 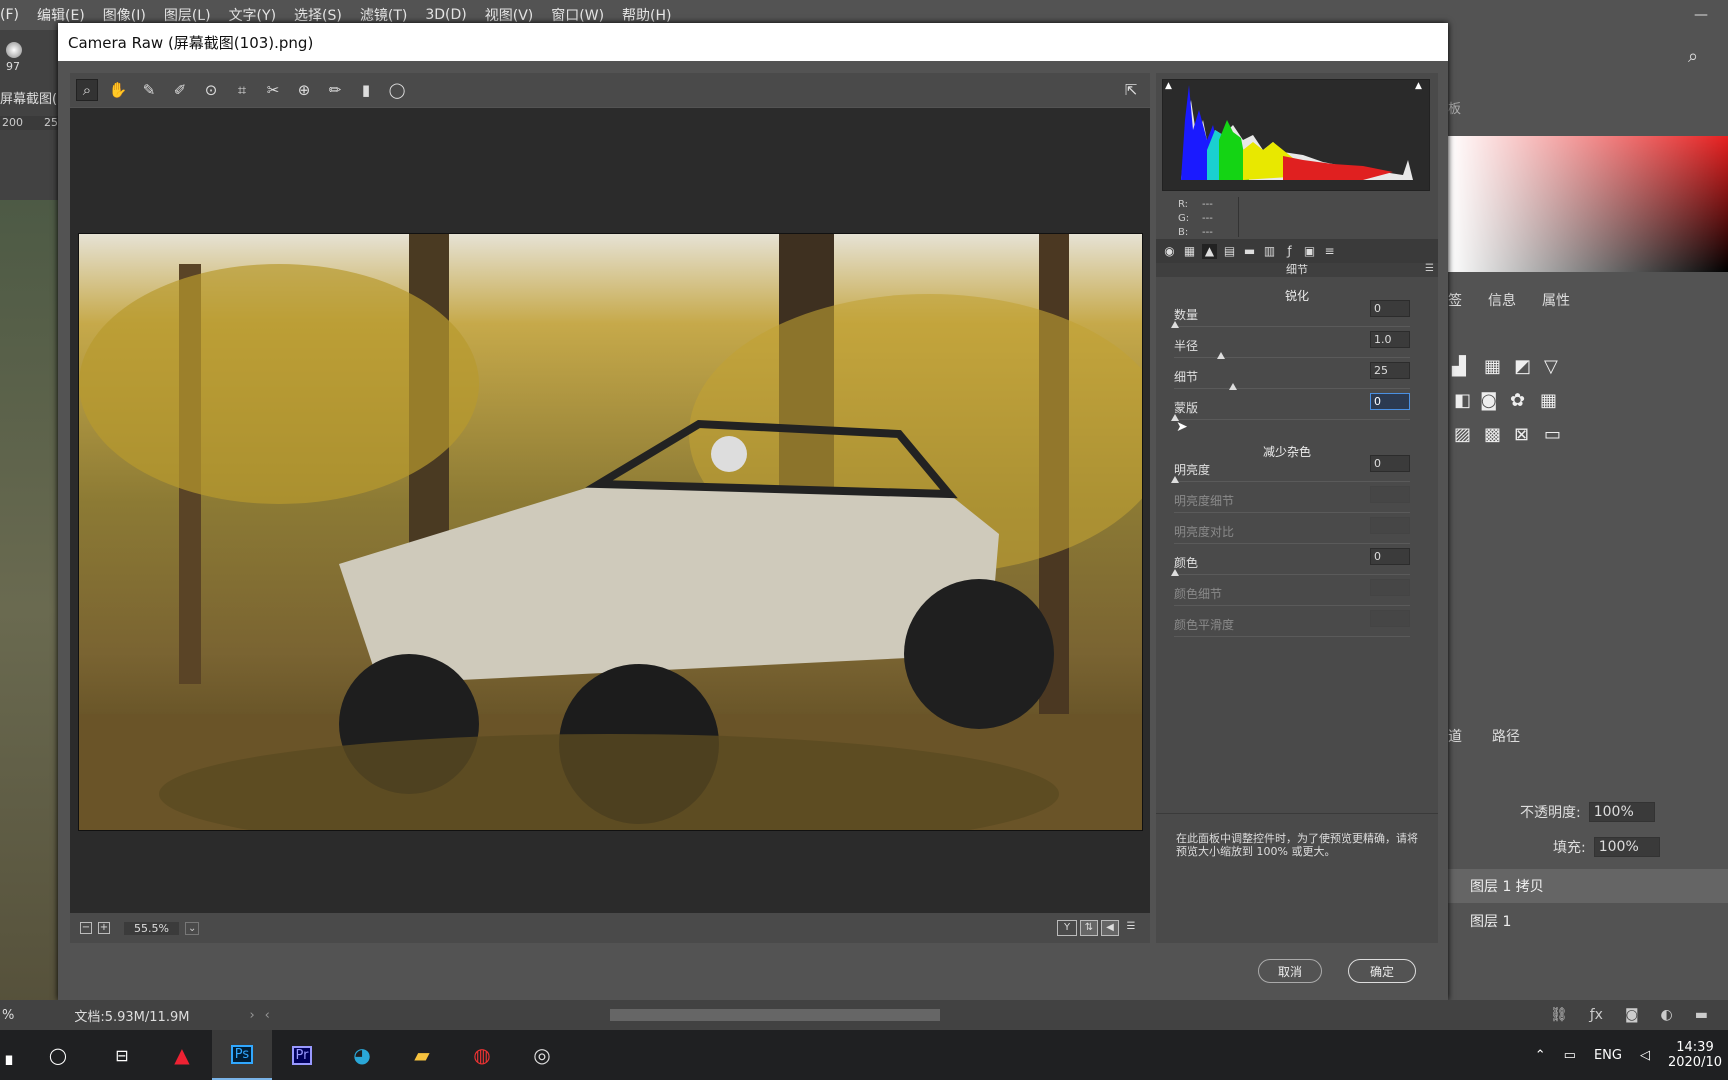 What do you see at coordinates (242, 1055) in the screenshot?
I see `photoshop-icon: Ps` at bounding box center [242, 1055].